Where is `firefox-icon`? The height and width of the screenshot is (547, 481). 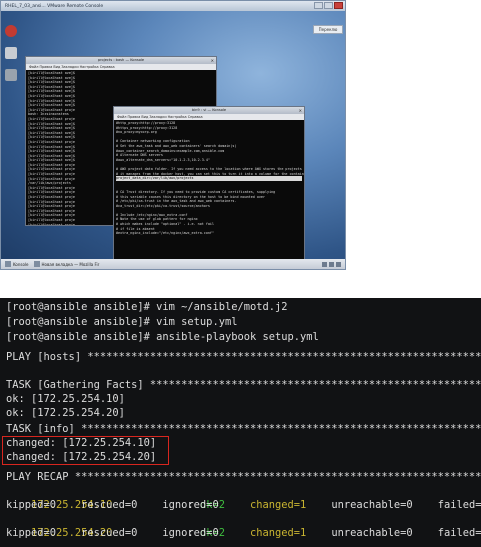 firefox-icon is located at coordinates (36, 264).